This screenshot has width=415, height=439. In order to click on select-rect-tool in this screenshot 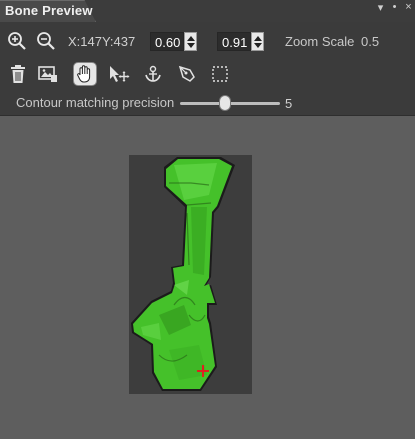, I will do `click(220, 74)`.